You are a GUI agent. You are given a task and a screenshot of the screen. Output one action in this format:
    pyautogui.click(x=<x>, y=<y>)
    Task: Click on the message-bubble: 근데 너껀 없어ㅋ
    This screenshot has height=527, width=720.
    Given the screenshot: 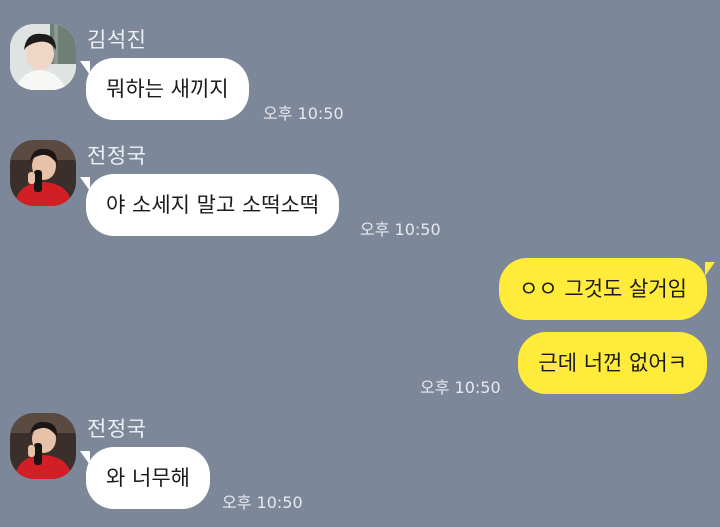 What is the action you would take?
    pyautogui.click(x=612, y=363)
    